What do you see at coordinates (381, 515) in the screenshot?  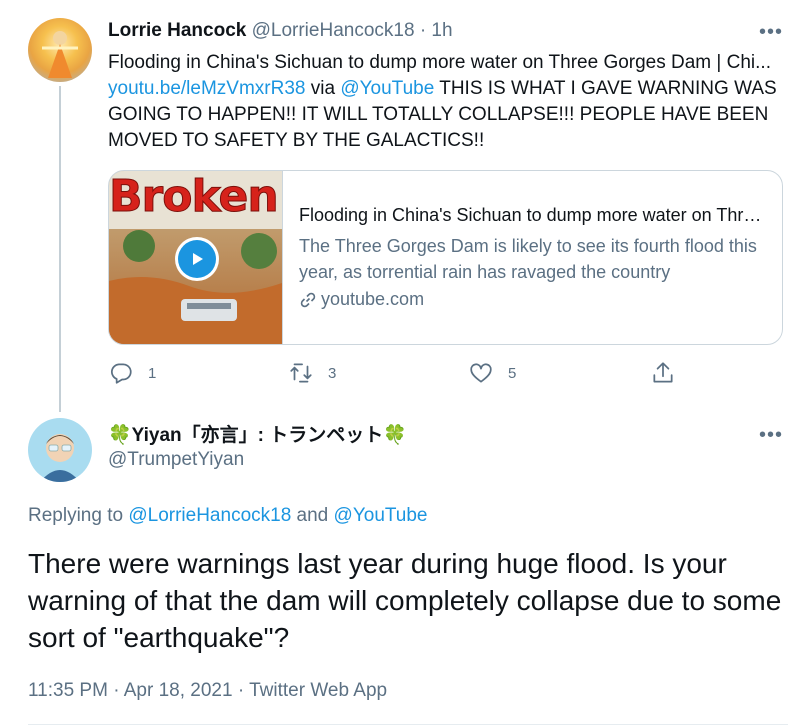 I see `replying-to-user-youtube: @YouTube` at bounding box center [381, 515].